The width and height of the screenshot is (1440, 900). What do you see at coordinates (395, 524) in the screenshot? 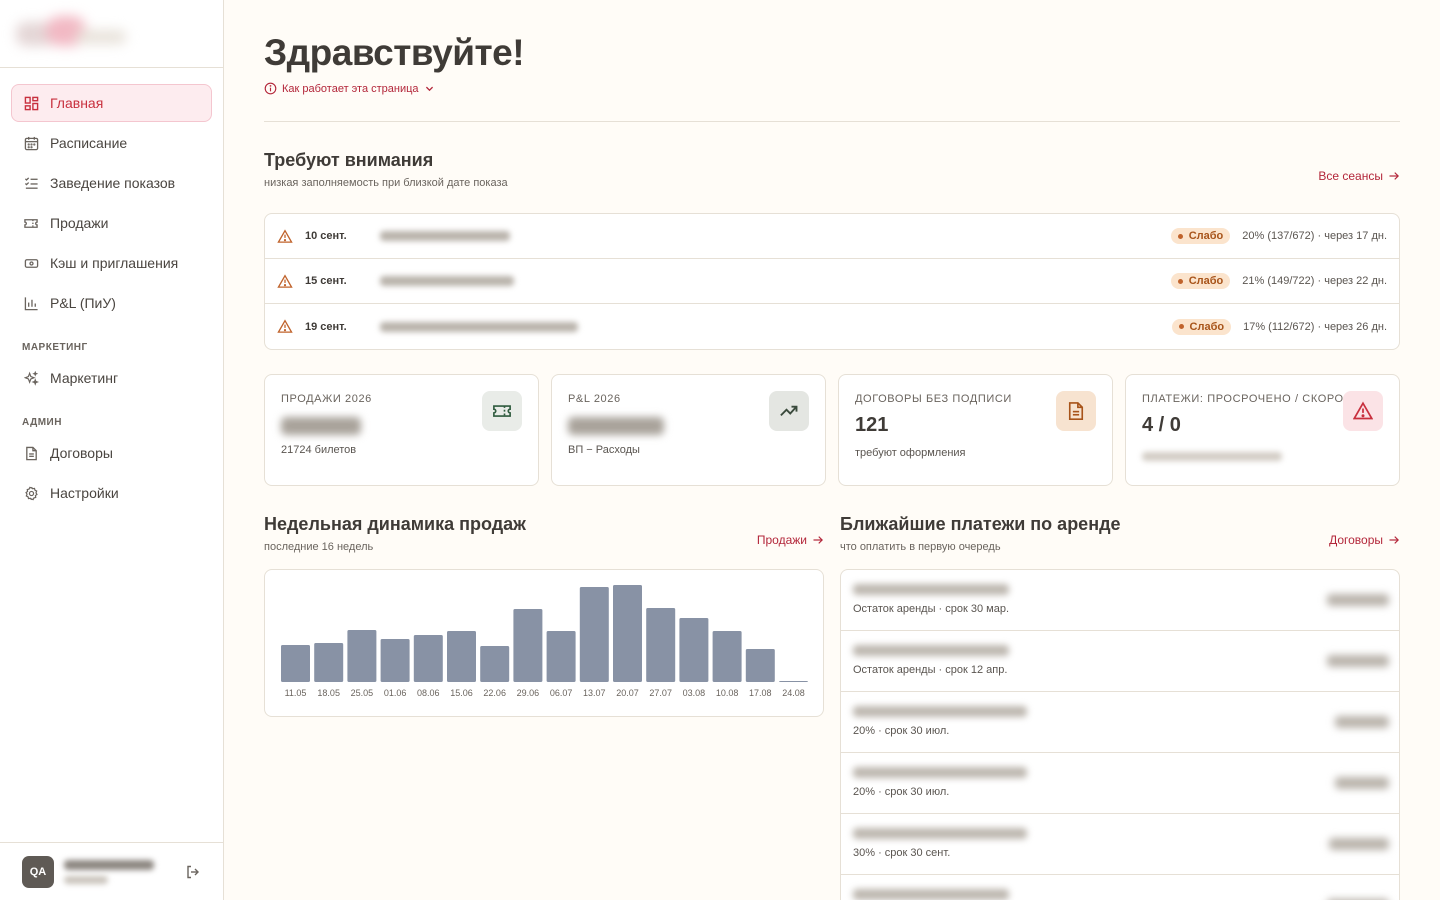
I see `sales-title: Недельная динамика продаж` at bounding box center [395, 524].